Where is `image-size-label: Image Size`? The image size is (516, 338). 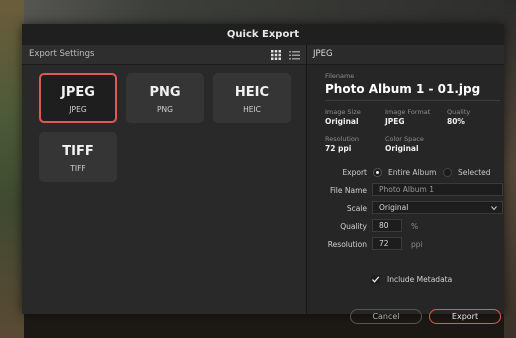 image-size-label: Image Size is located at coordinates (343, 112).